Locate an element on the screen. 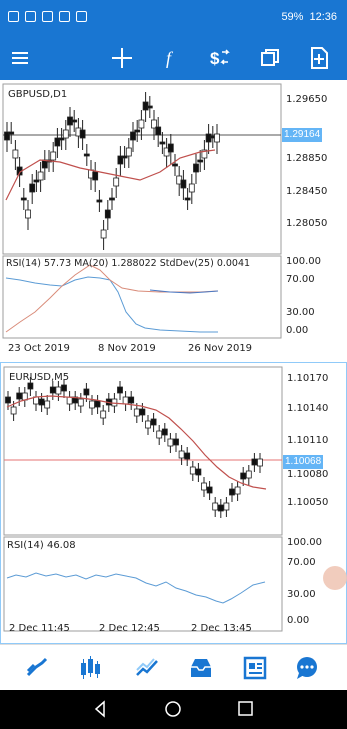 The width and height of the screenshot is (347, 729). battery-percent: 59% is located at coordinates (292, 17).